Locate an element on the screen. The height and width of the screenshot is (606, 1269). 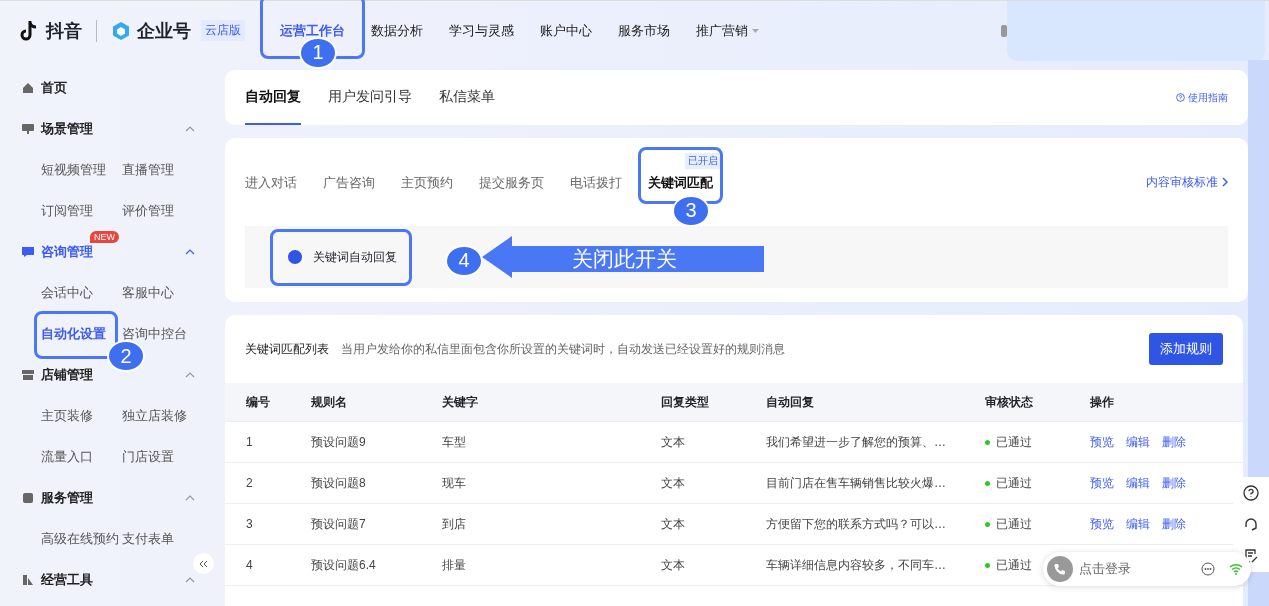
annotation-text: 关闭此开关 is located at coordinates (624, 259).